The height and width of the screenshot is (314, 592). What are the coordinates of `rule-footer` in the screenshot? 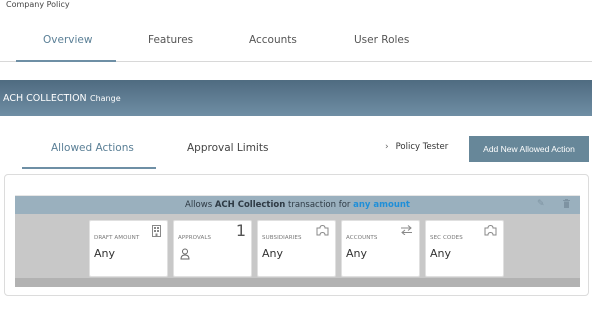 It's located at (297, 282).